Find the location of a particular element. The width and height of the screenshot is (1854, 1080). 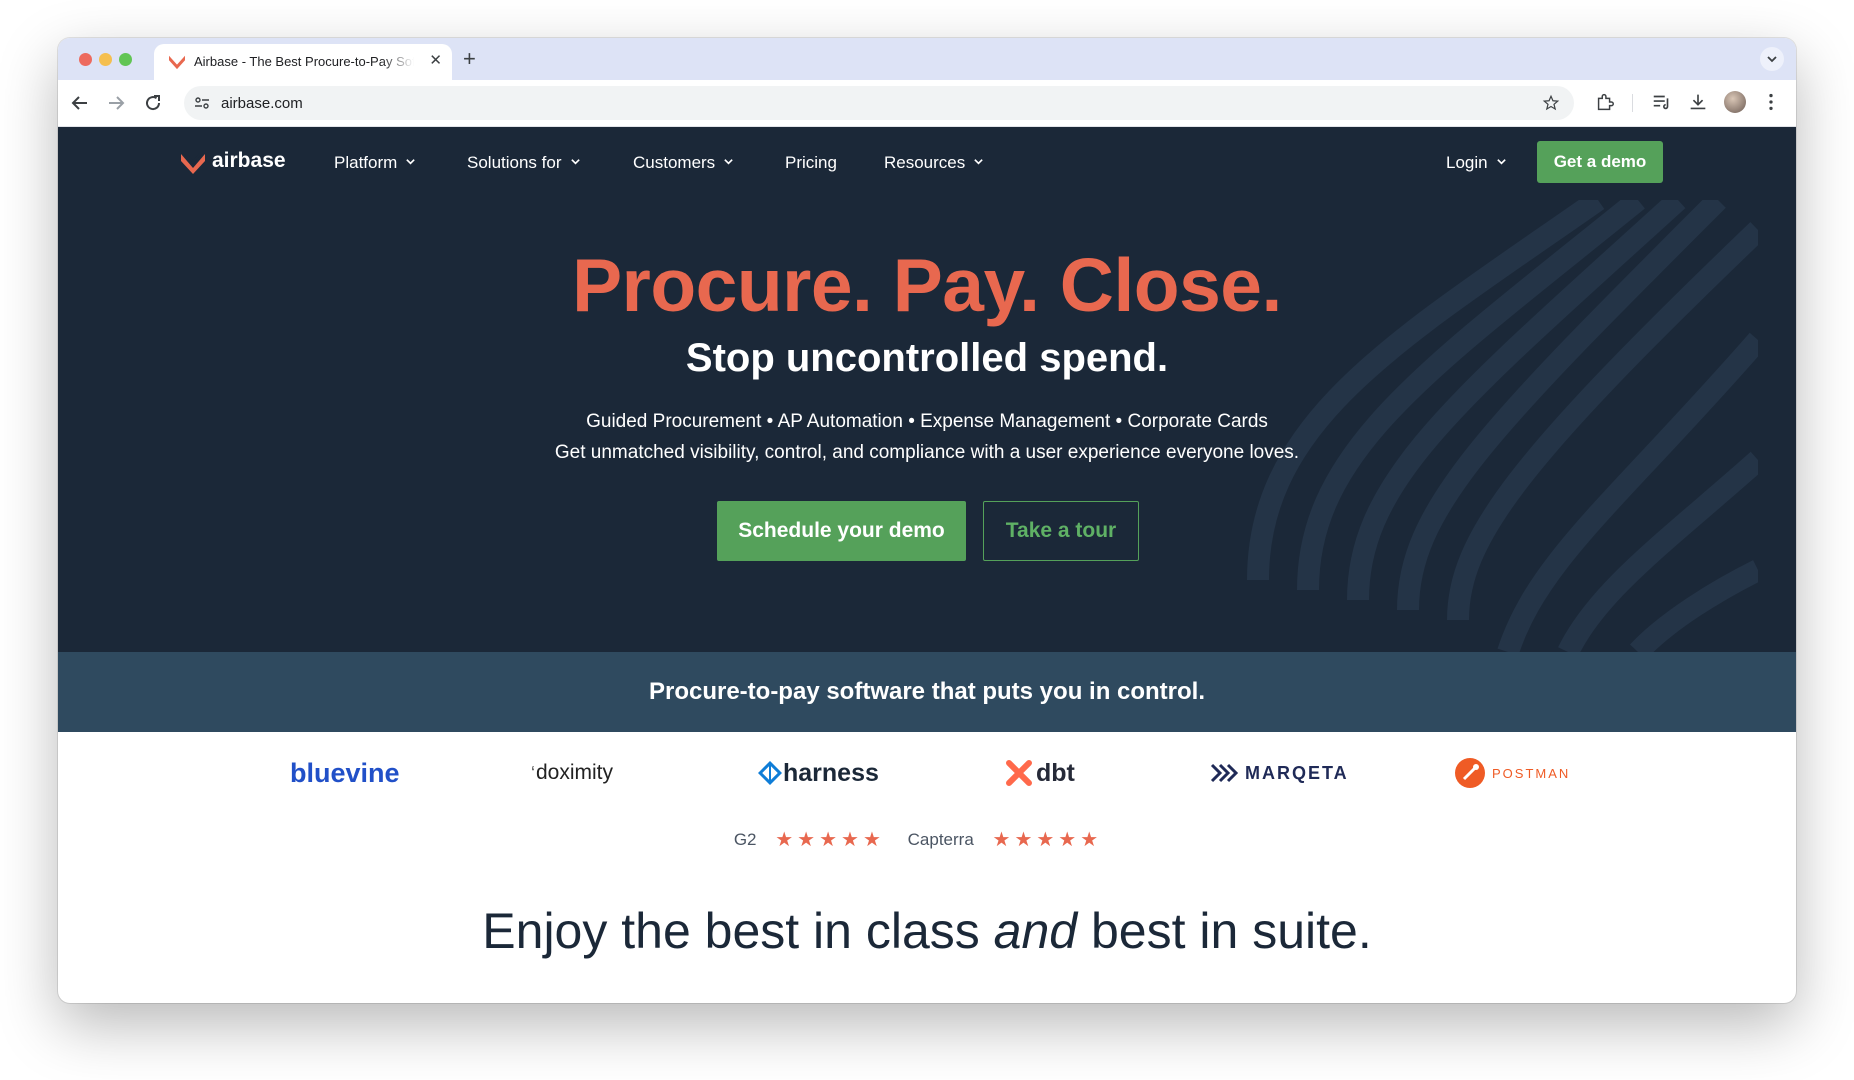

dbt-mark-icon is located at coordinates (1019, 773).